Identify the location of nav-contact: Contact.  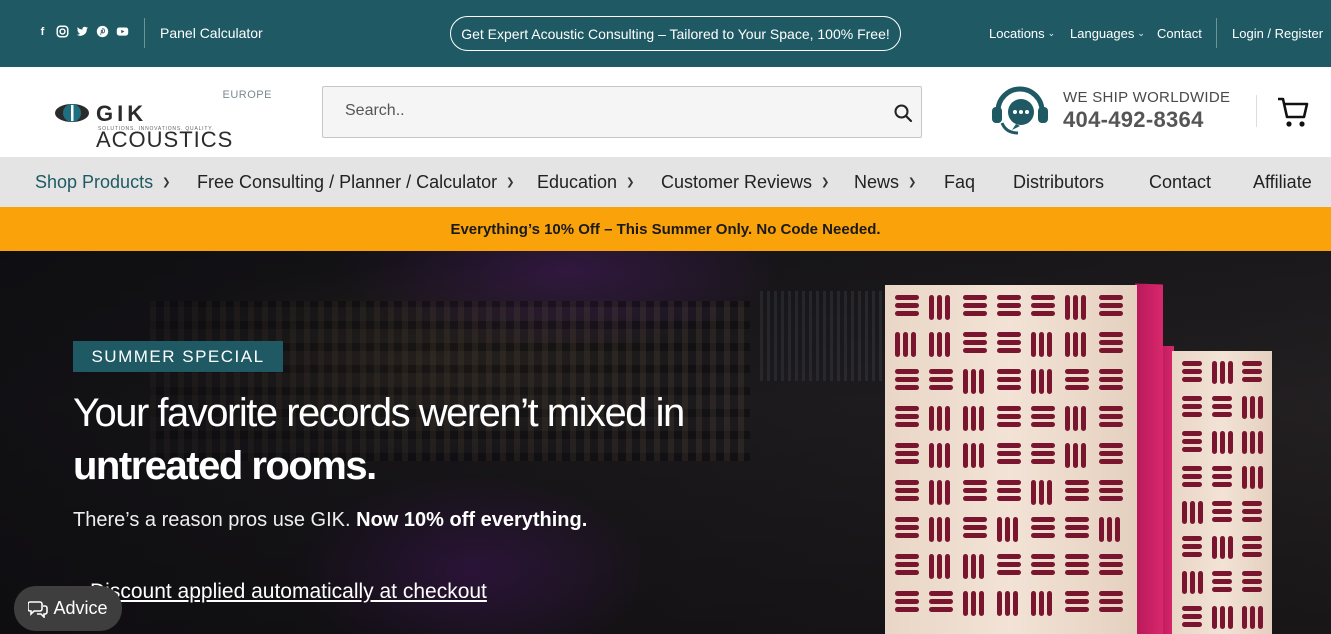
(1180, 182).